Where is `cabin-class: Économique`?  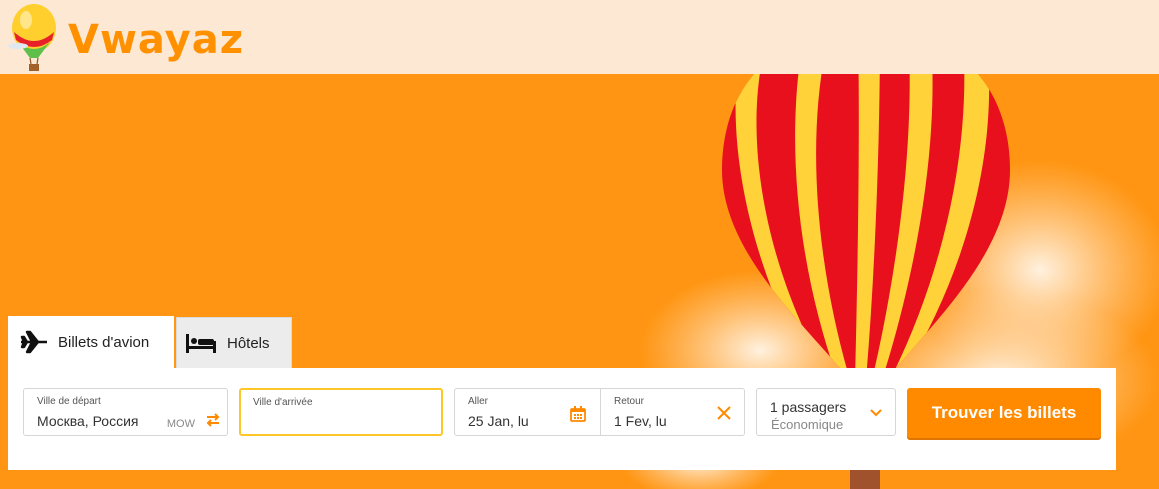
cabin-class: Économique is located at coordinates (807, 424).